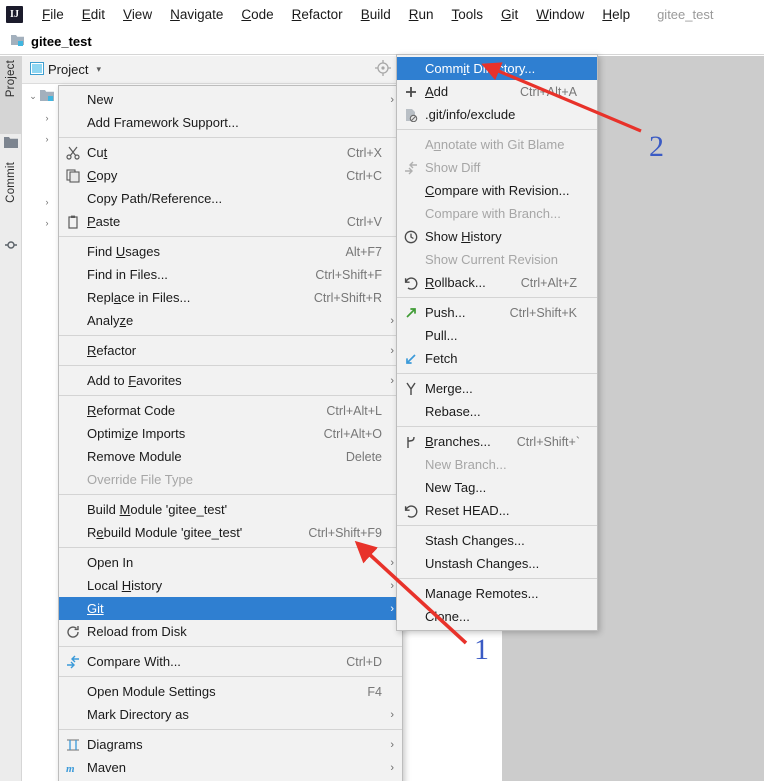 This screenshot has width=764, height=781. What do you see at coordinates (497, 441) in the screenshot?
I see `git-item-branches: Branches... Ctrl+Shift+`` at bounding box center [497, 441].